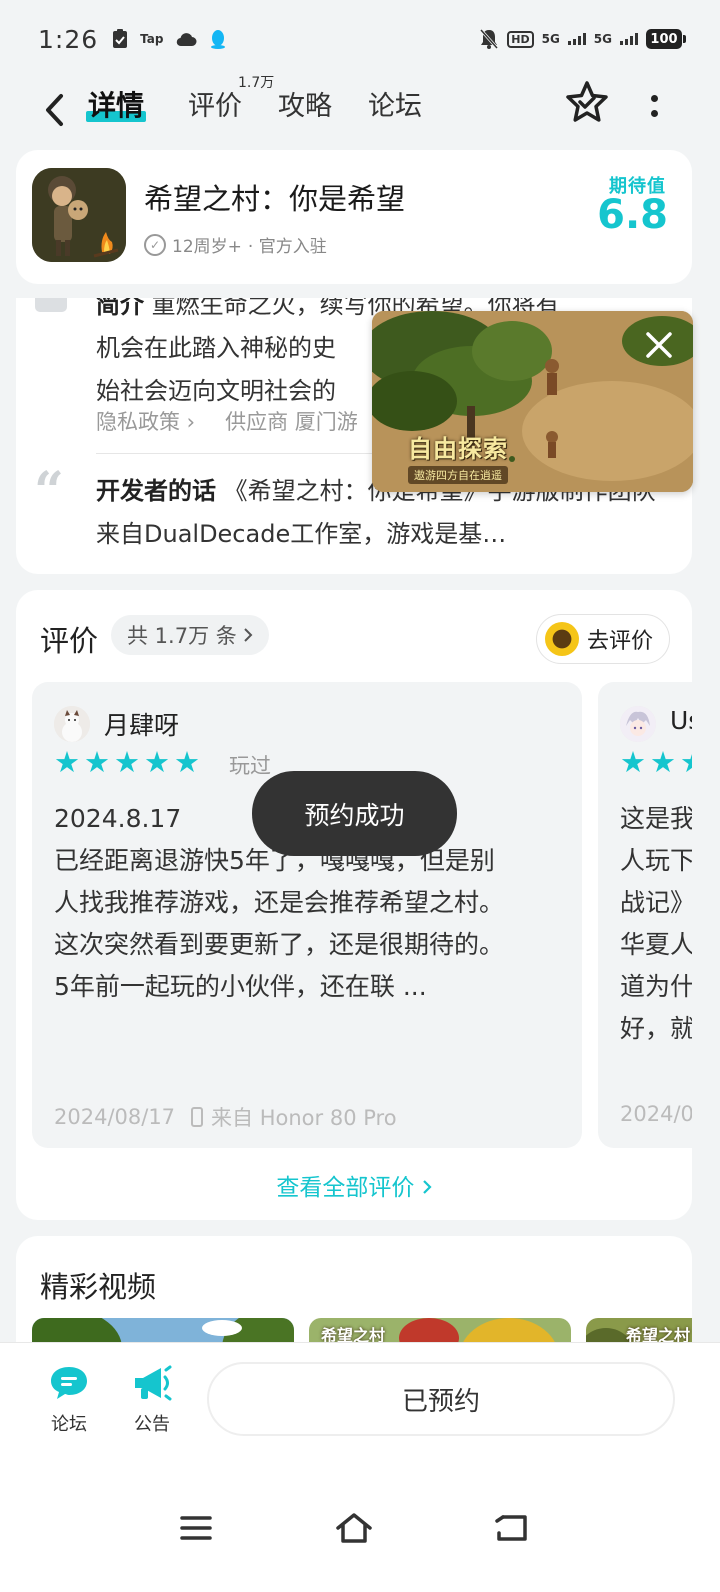 The height and width of the screenshot is (1592, 720). What do you see at coordinates (120, 38) in the screenshot?
I see `clipboard-check-icon` at bounding box center [120, 38].